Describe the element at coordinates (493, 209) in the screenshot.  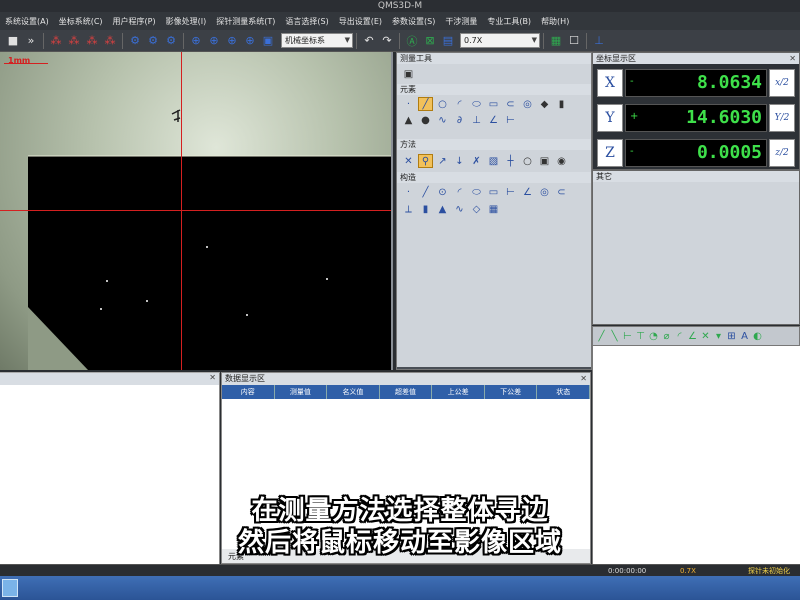
I see `construct-grid-icon: ▦` at that location.